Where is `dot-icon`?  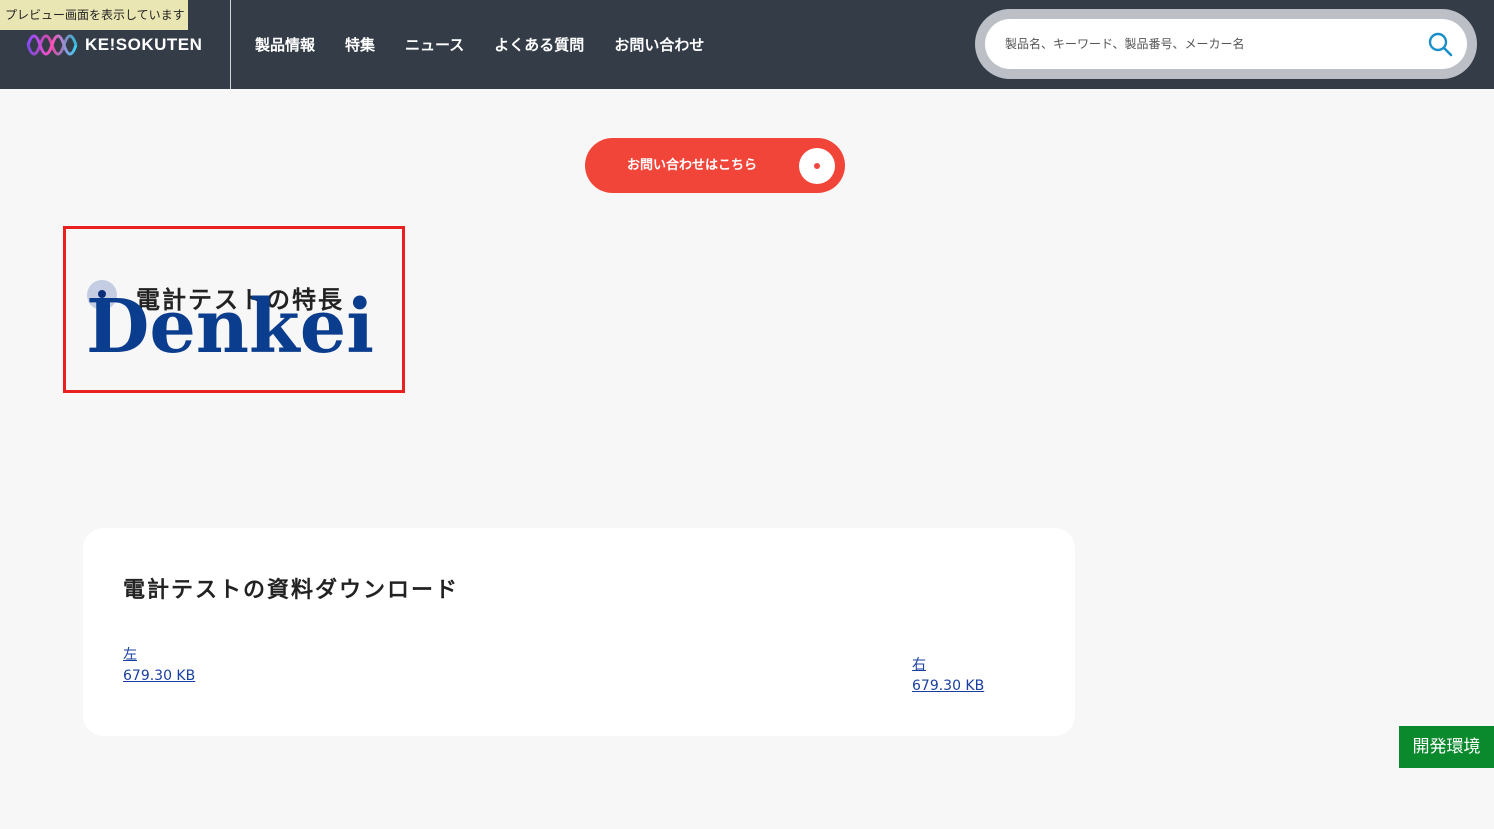 dot-icon is located at coordinates (817, 166).